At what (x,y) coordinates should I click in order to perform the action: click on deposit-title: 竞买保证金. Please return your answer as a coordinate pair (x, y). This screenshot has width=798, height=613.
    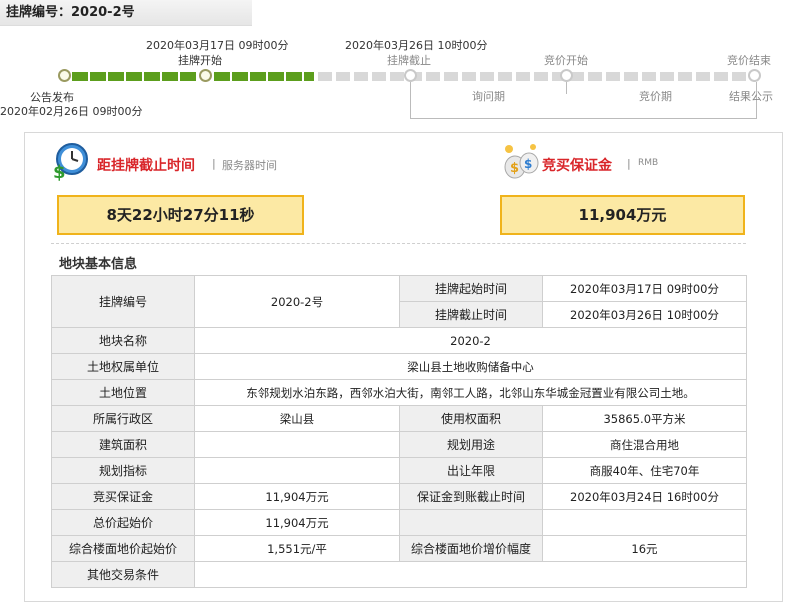
    Looking at the image, I should click on (577, 166).